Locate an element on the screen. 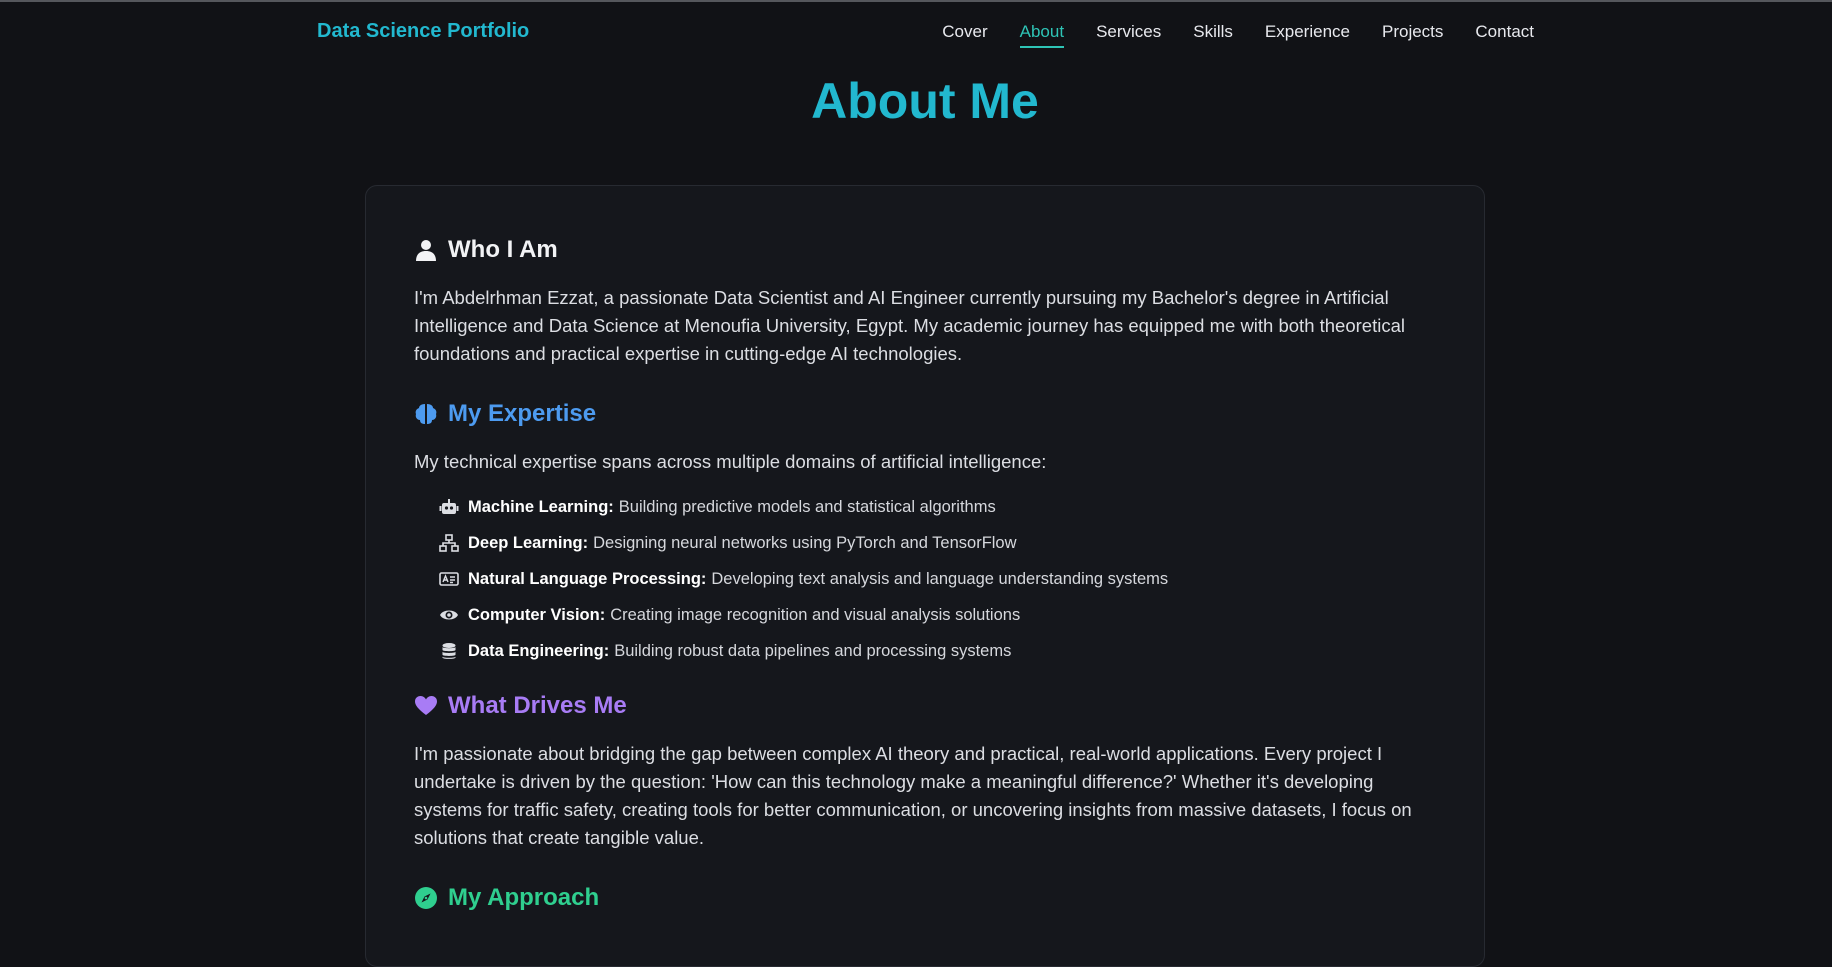 The height and width of the screenshot is (967, 1832). nav-experience: Experience is located at coordinates (1307, 35).